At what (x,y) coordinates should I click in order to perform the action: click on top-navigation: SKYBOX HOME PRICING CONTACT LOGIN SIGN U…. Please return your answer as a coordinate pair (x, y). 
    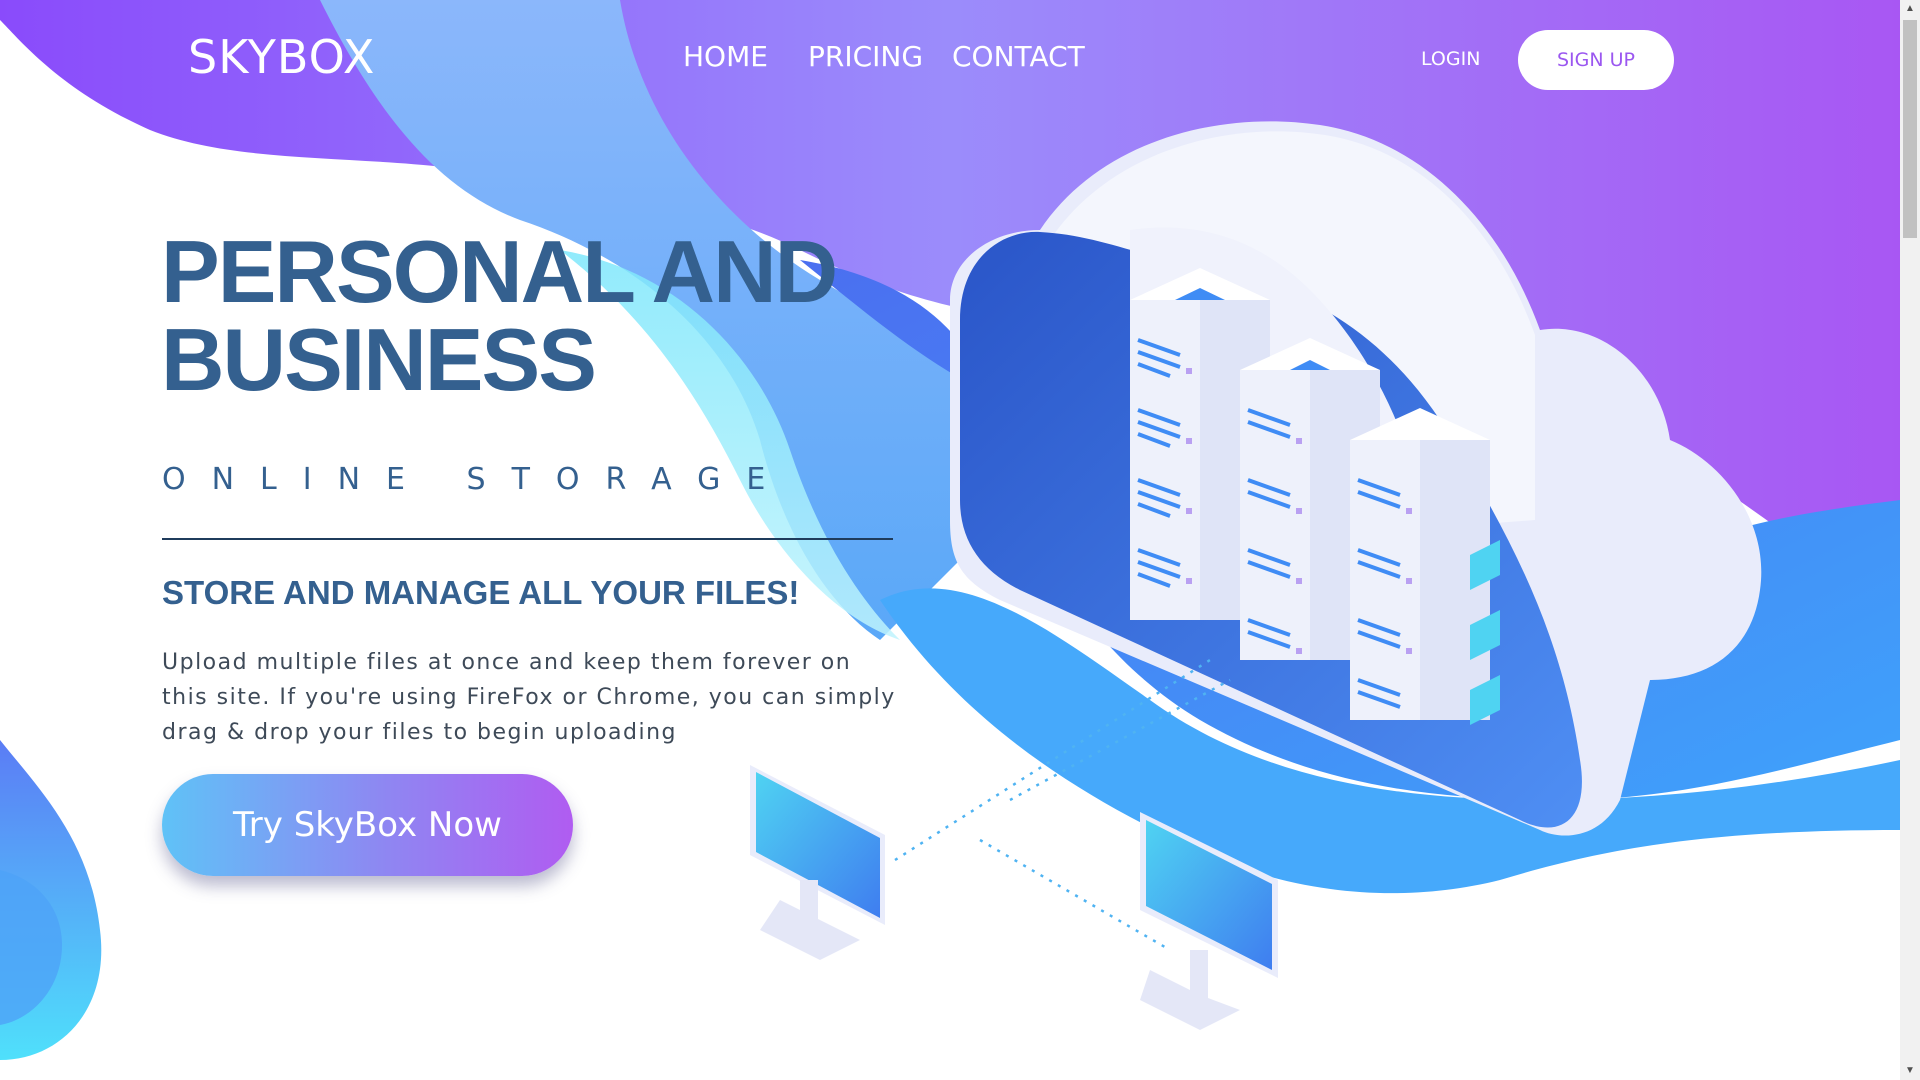
    Looking at the image, I should click on (950, 60).